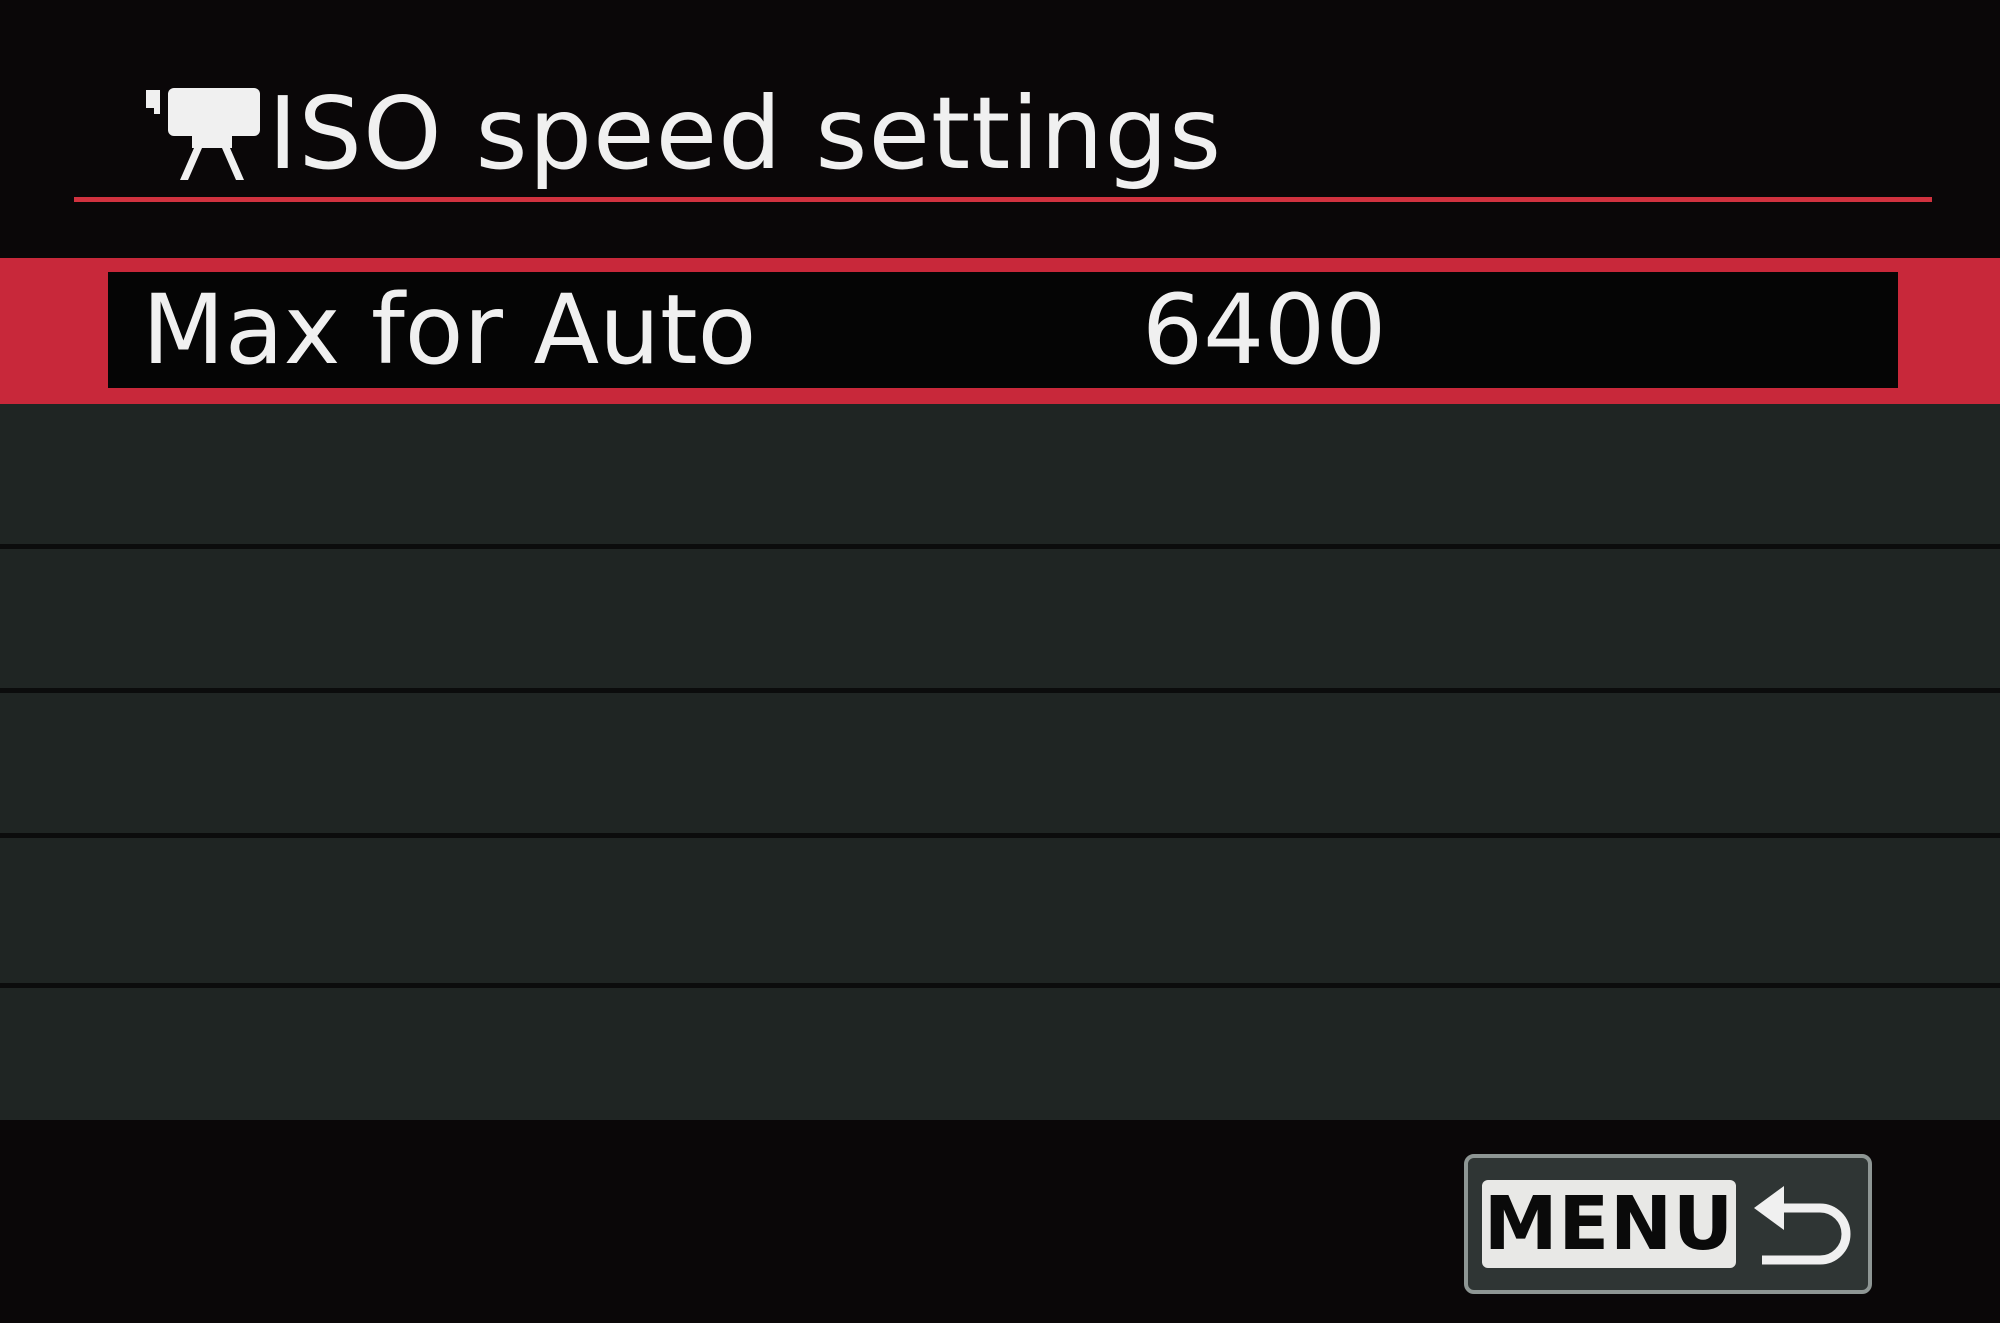 Image resolution: width=2000 pixels, height=1323 pixels. I want to click on menu-row-max-for-auto: Max for Auto 6400, so click(1000, 331).